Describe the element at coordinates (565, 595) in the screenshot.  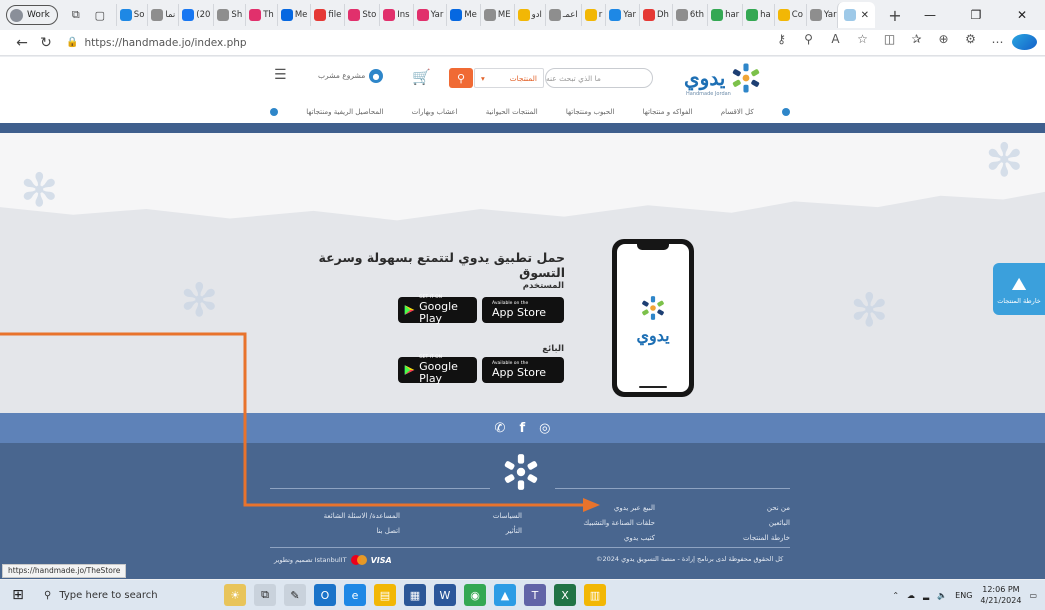
I see `excel-icon: X` at that location.